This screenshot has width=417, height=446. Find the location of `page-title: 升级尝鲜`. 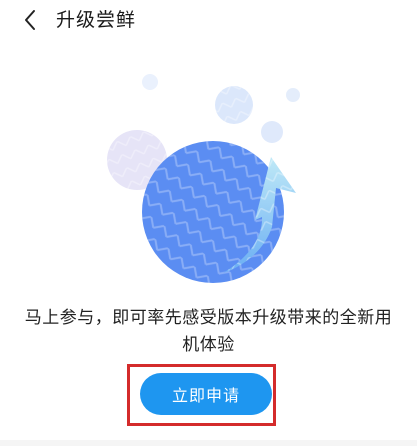

page-title: 升级尝鲜 is located at coordinates (96, 20).